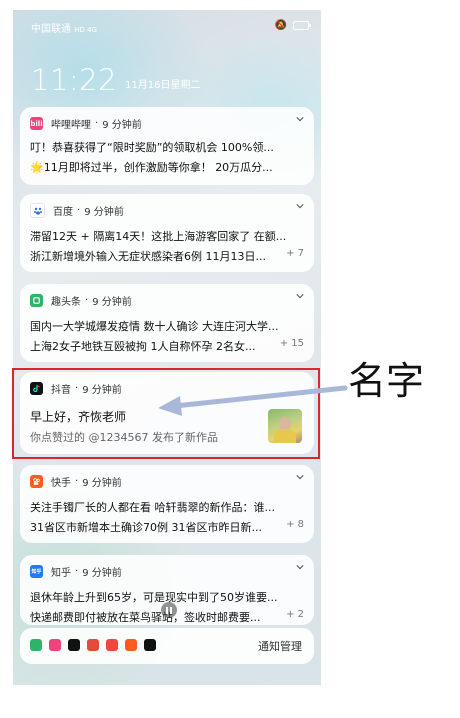 Image resolution: width=460 pixels, height=718 pixels. Describe the element at coordinates (280, 646) in the screenshot. I see `manage-notifications-button: 通知管理` at that location.